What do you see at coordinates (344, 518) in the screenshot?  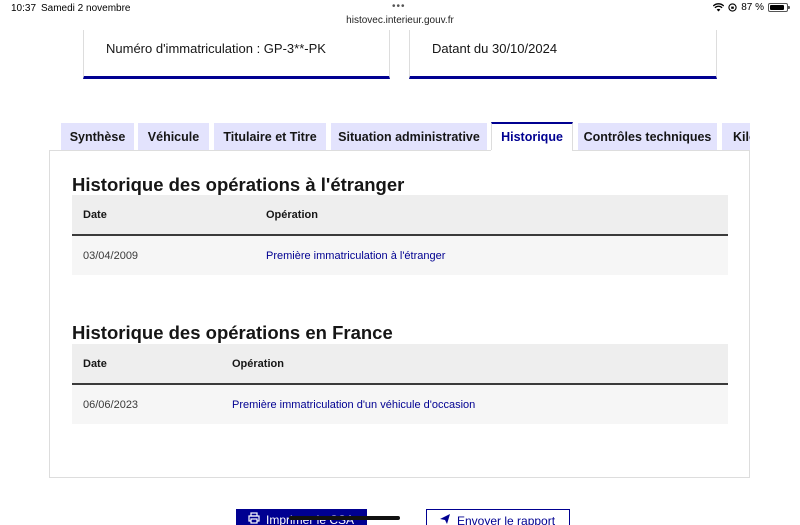 I see `home-indicator` at bounding box center [344, 518].